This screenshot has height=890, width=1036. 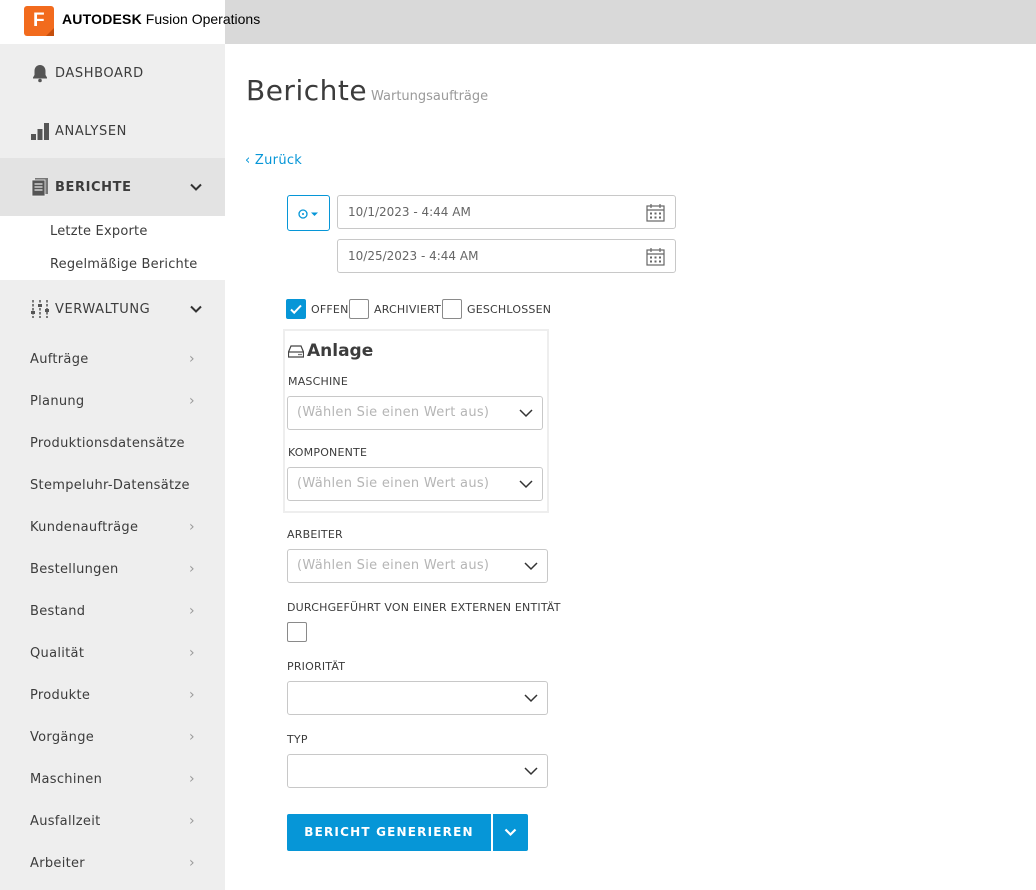 What do you see at coordinates (99, 231) in the screenshot?
I see `sidebar-subitem-letzte-exporte: Letzte Exporte` at bounding box center [99, 231].